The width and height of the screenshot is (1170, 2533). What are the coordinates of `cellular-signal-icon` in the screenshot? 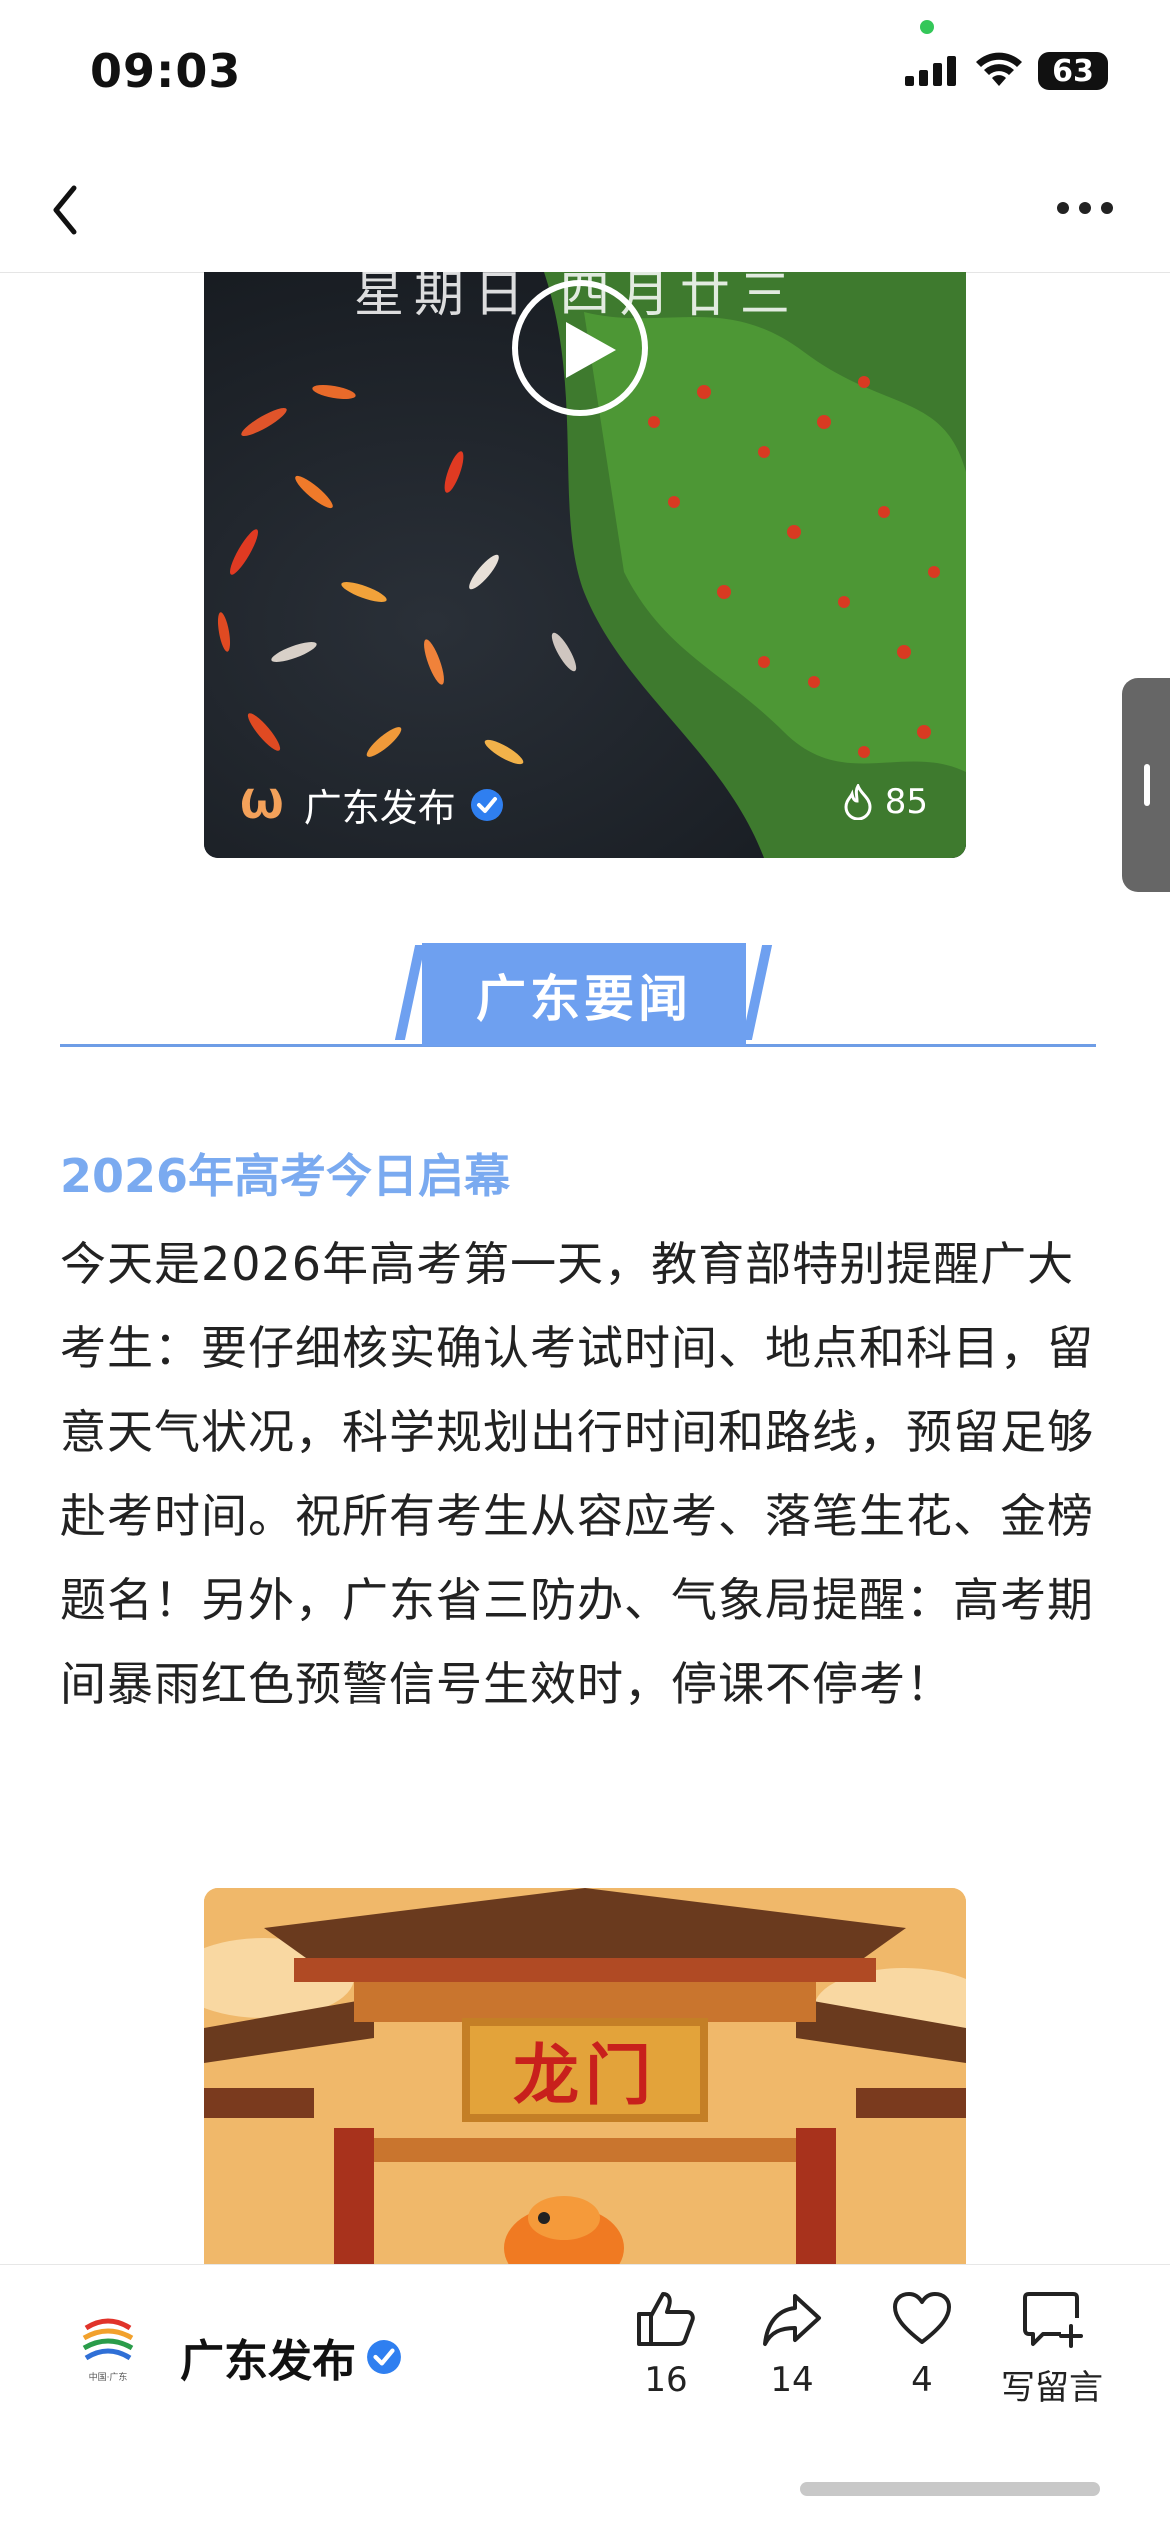 It's located at (930, 71).